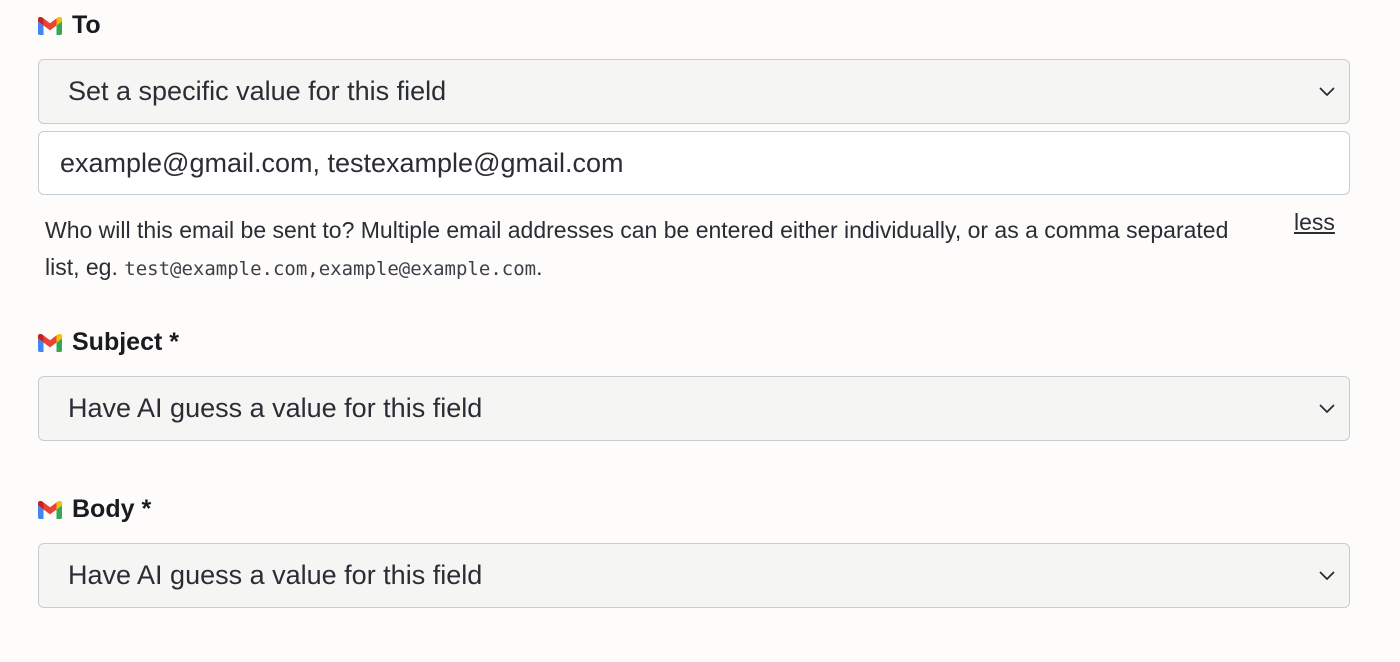 This screenshot has height=662, width=1400. What do you see at coordinates (694, 163) in the screenshot?
I see `to-email-input: example@gmail.com, testexample@gmail.com` at bounding box center [694, 163].